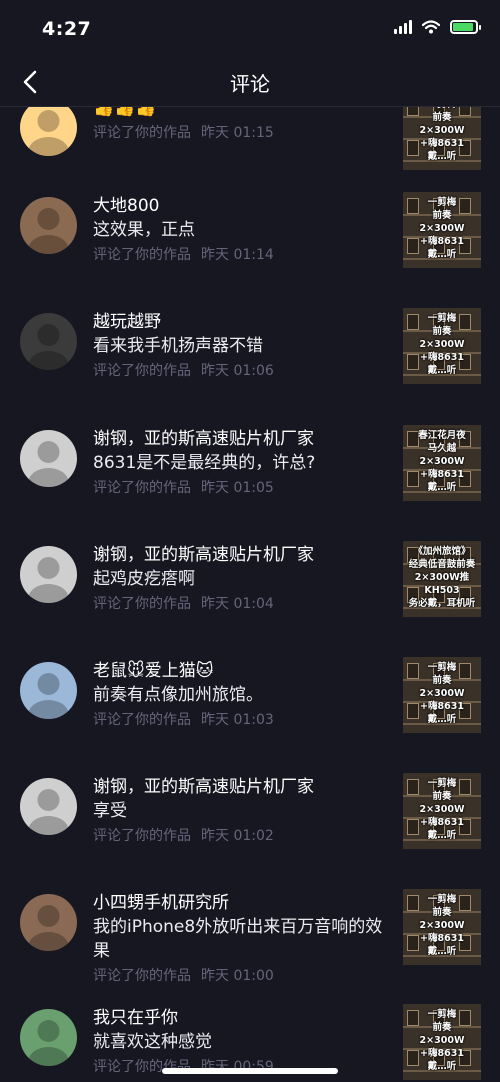 Image resolution: width=500 pixels, height=1082 pixels. Describe the element at coordinates (250, 82) in the screenshot. I see `nav-bar: 评论` at that location.